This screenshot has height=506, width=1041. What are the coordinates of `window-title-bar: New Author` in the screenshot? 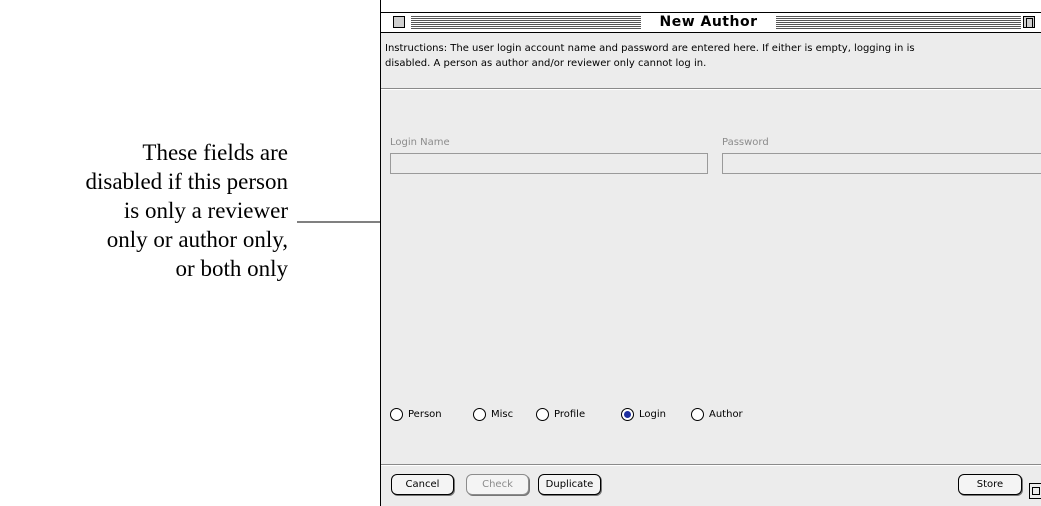 It's located at (711, 22).